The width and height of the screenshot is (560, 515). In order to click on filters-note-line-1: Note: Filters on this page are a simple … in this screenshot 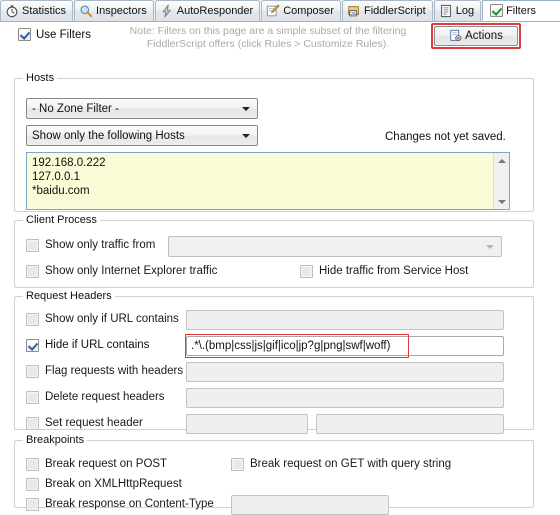, I will do `click(268, 31)`.